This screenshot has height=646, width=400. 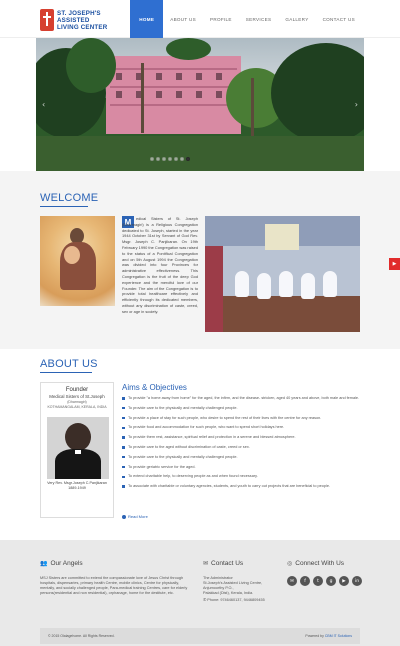 I want to click on facebook-icon: f, so click(x=305, y=581).